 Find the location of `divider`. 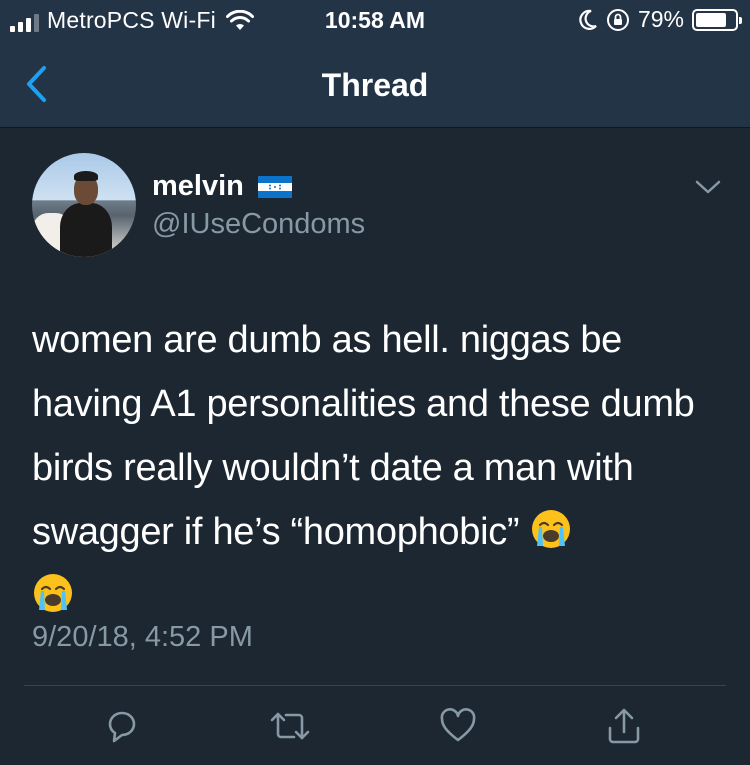

divider is located at coordinates (375, 685).